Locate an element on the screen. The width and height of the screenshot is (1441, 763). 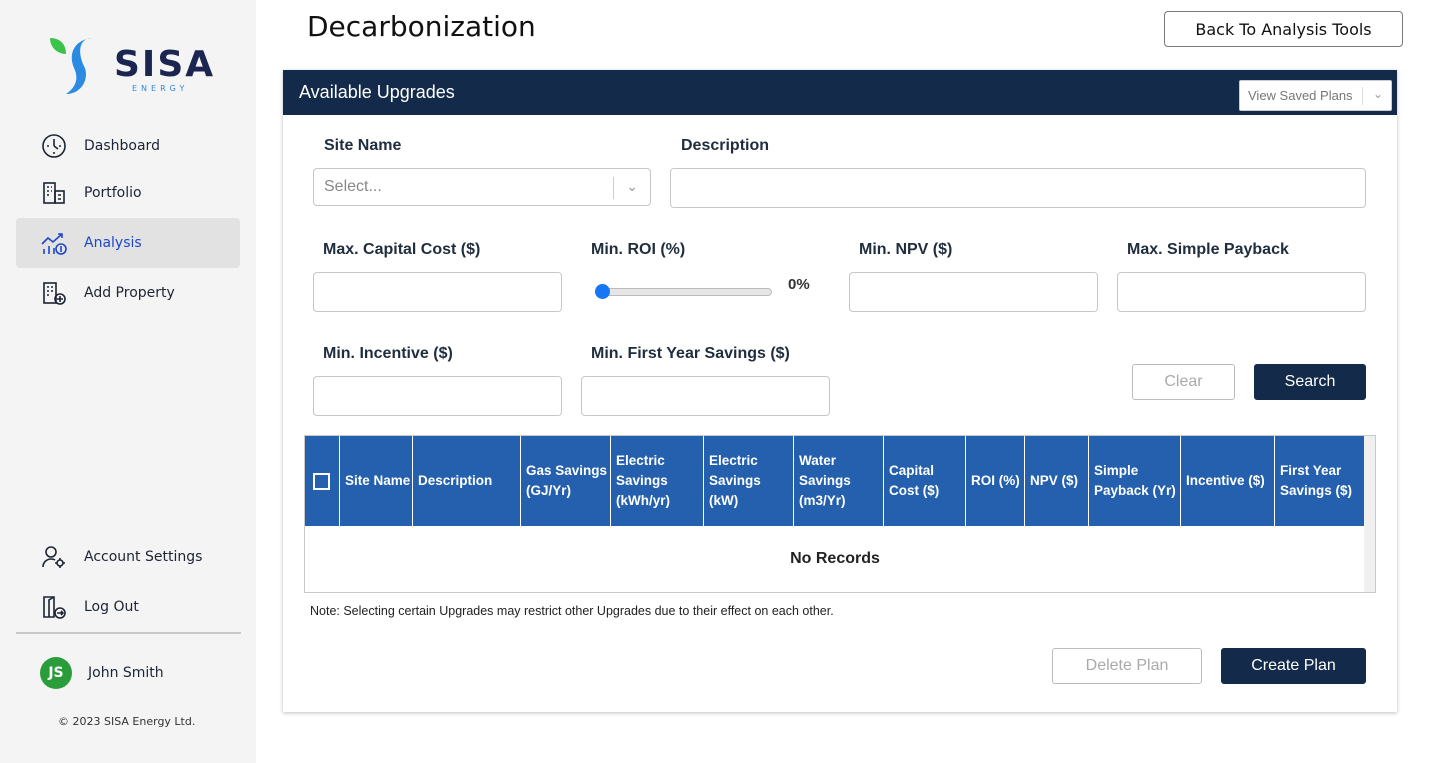
description-label: Description is located at coordinates (725, 145).